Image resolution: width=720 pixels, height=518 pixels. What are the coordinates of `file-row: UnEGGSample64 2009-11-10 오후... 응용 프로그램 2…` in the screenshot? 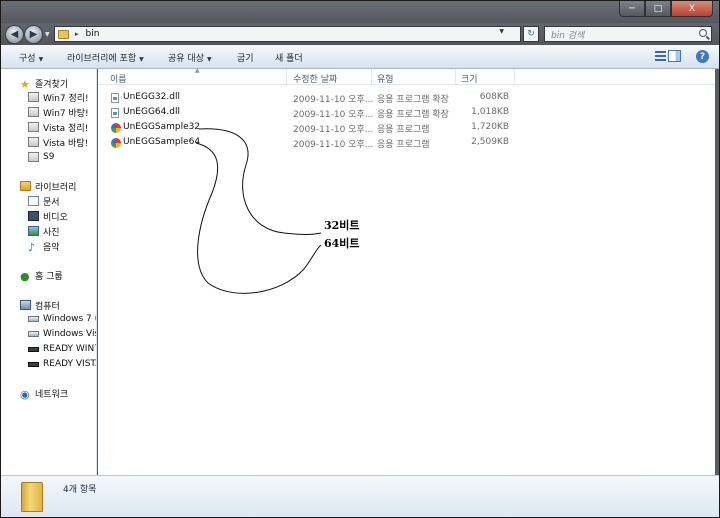 It's located at (310, 143).